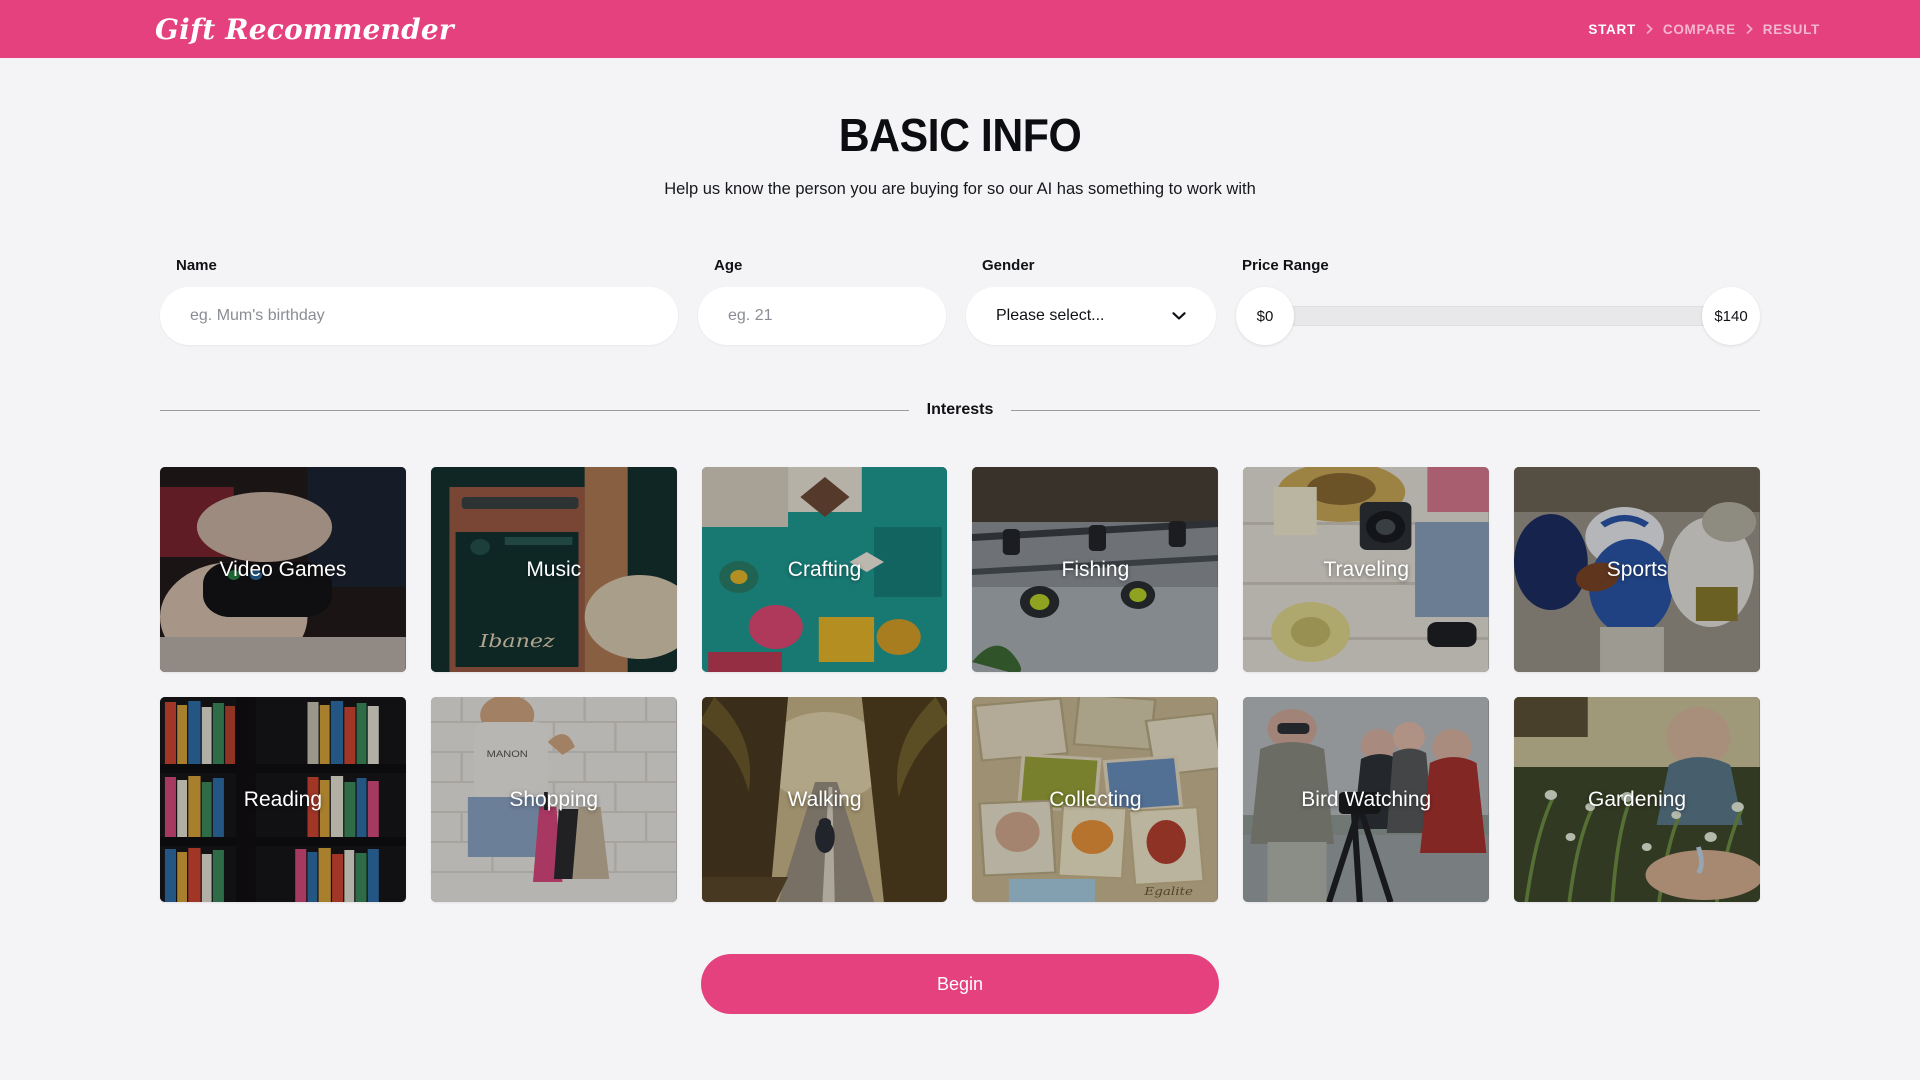 Image resolution: width=1920 pixels, height=1080 pixels. I want to click on interest-card-shopping: MANON Shopping, so click(553, 799).